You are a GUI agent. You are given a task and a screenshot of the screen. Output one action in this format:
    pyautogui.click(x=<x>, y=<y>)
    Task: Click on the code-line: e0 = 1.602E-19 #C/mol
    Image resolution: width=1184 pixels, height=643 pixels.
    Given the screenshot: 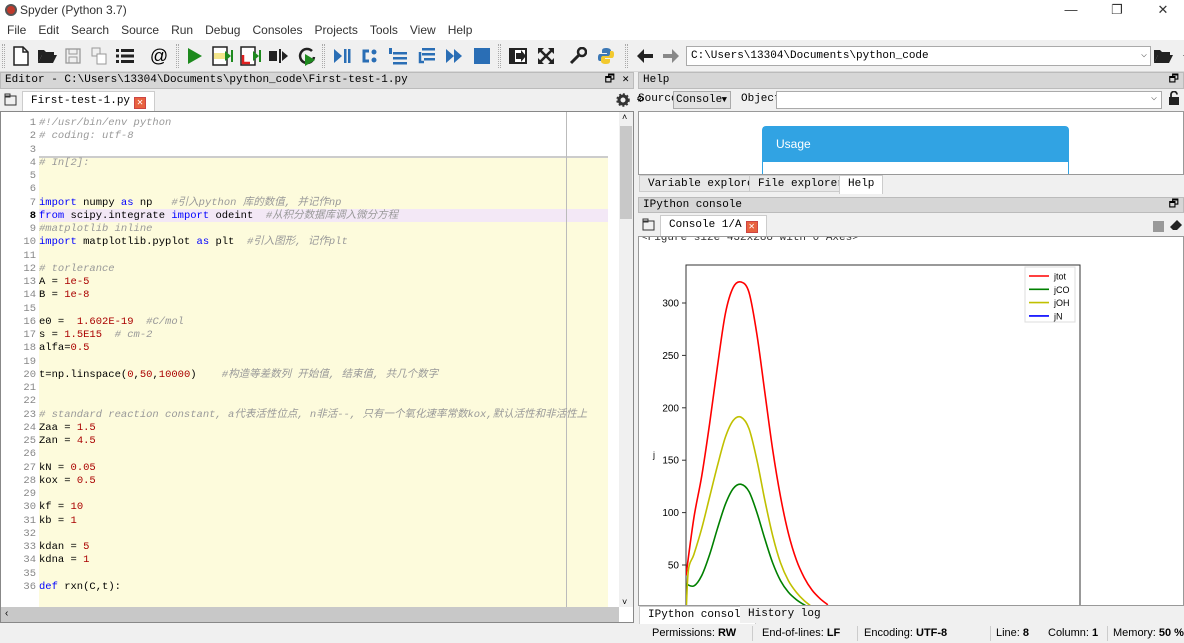 What is the action you would take?
    pyautogui.click(x=111, y=322)
    